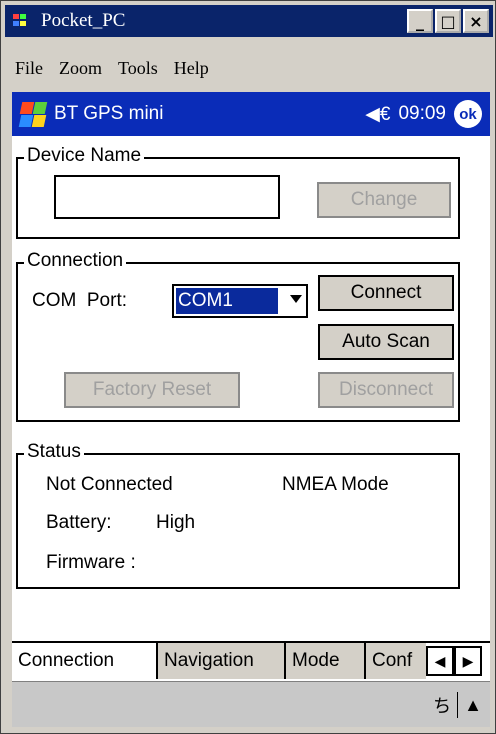 This screenshot has height=734, width=496. Describe the element at coordinates (386, 342) in the screenshot. I see `auto-scan-button: Auto Scan` at that location.